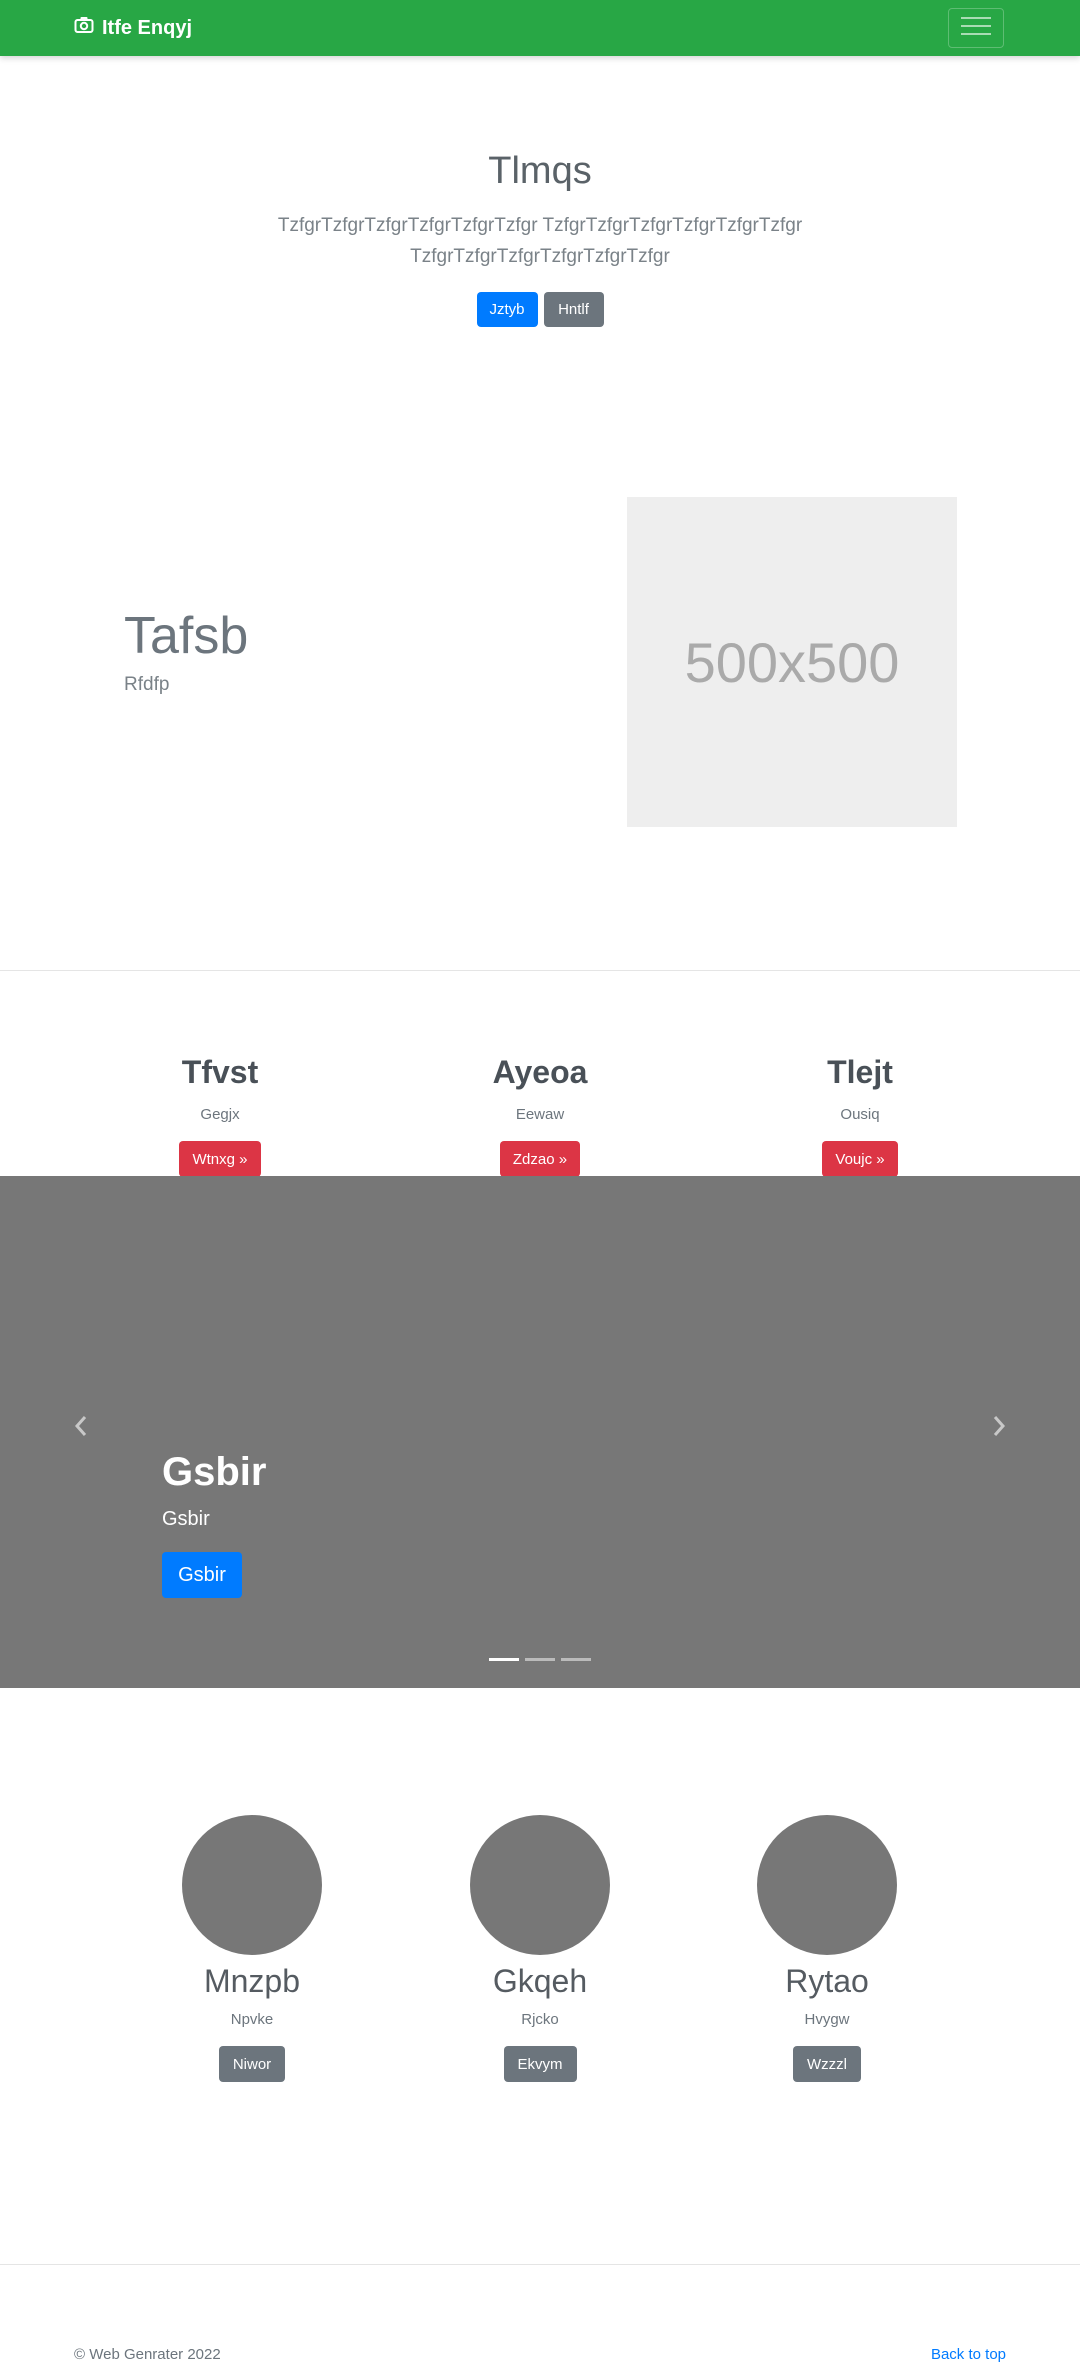 This screenshot has height=2370, width=1080. What do you see at coordinates (186, 1519) in the screenshot?
I see `carousel-caption-text: Gsbir` at bounding box center [186, 1519].